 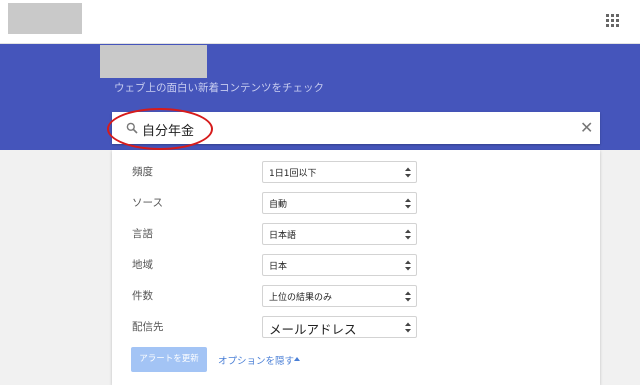 I want to click on region-select: 日本, so click(x=339, y=265).